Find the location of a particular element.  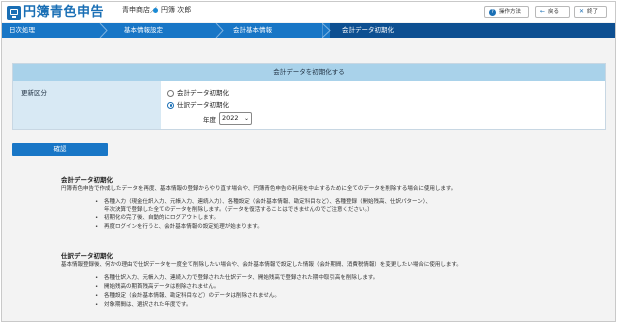

shop-name: 青申商店／ is located at coordinates (139, 10).